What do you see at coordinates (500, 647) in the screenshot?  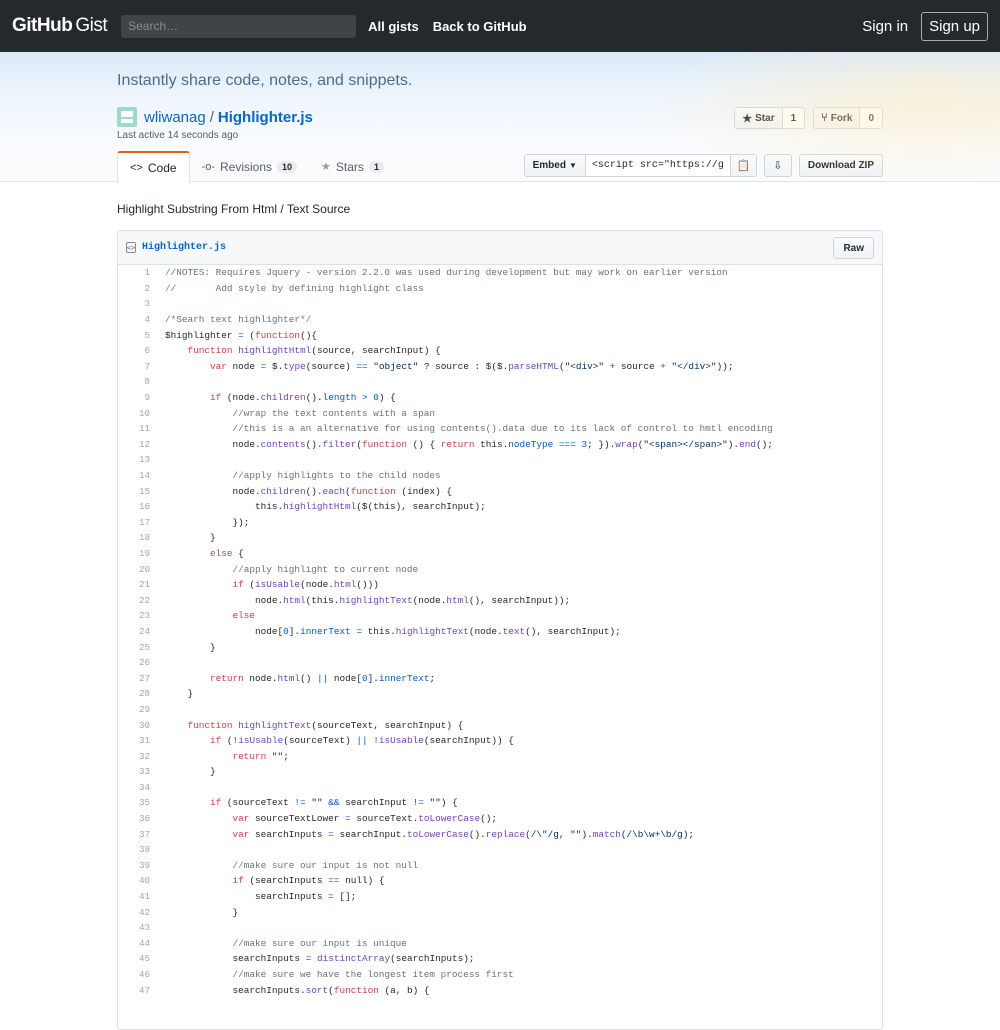 I see `code-line: 25 }` at bounding box center [500, 647].